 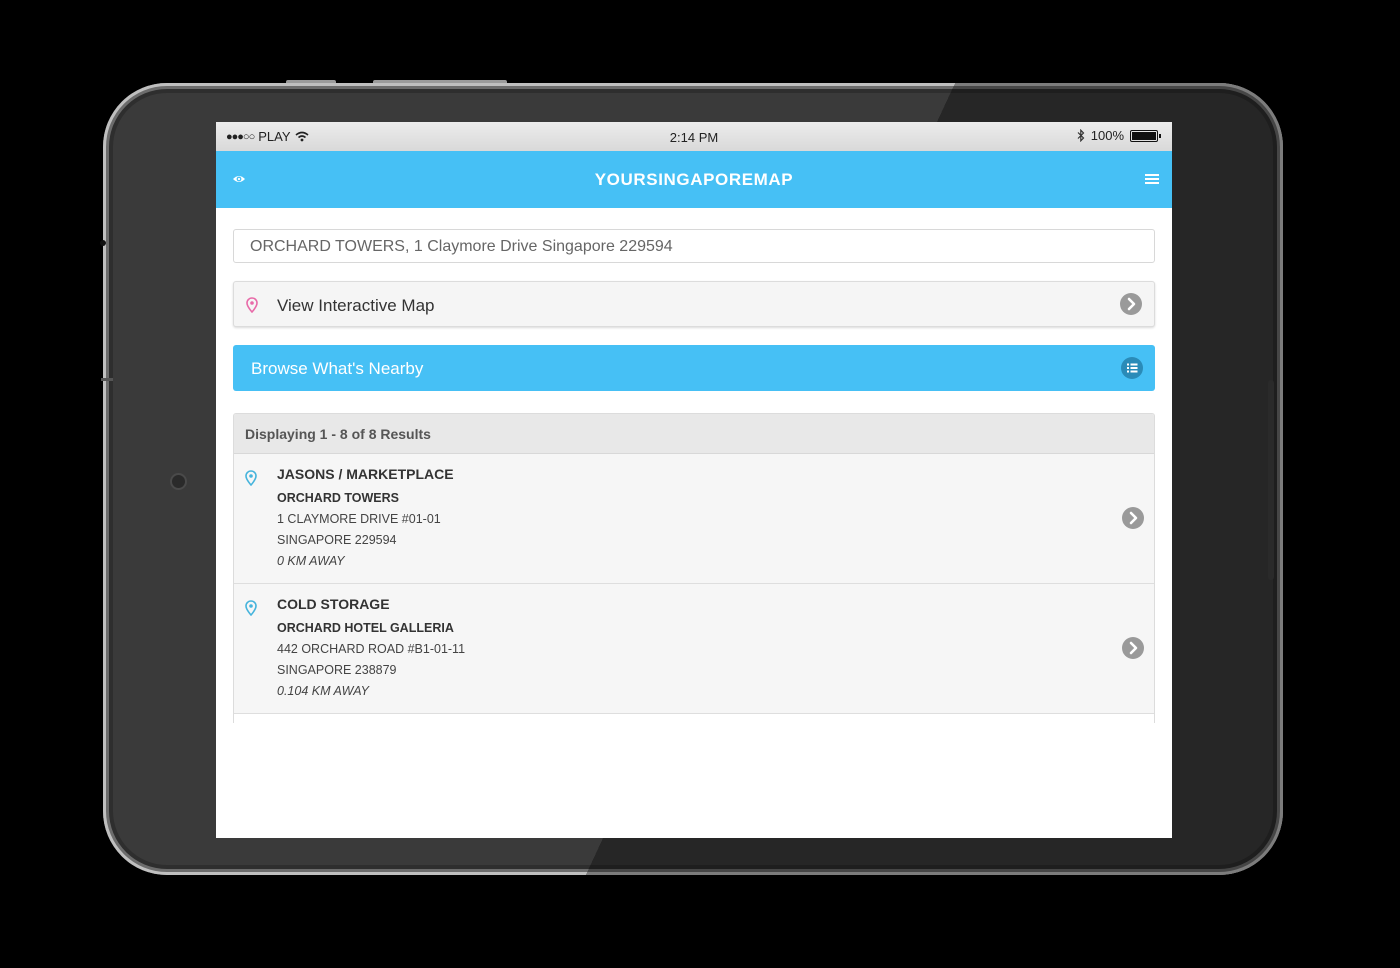 What do you see at coordinates (323, 691) in the screenshot?
I see `place-distance: 0.104 KM AWAY` at bounding box center [323, 691].